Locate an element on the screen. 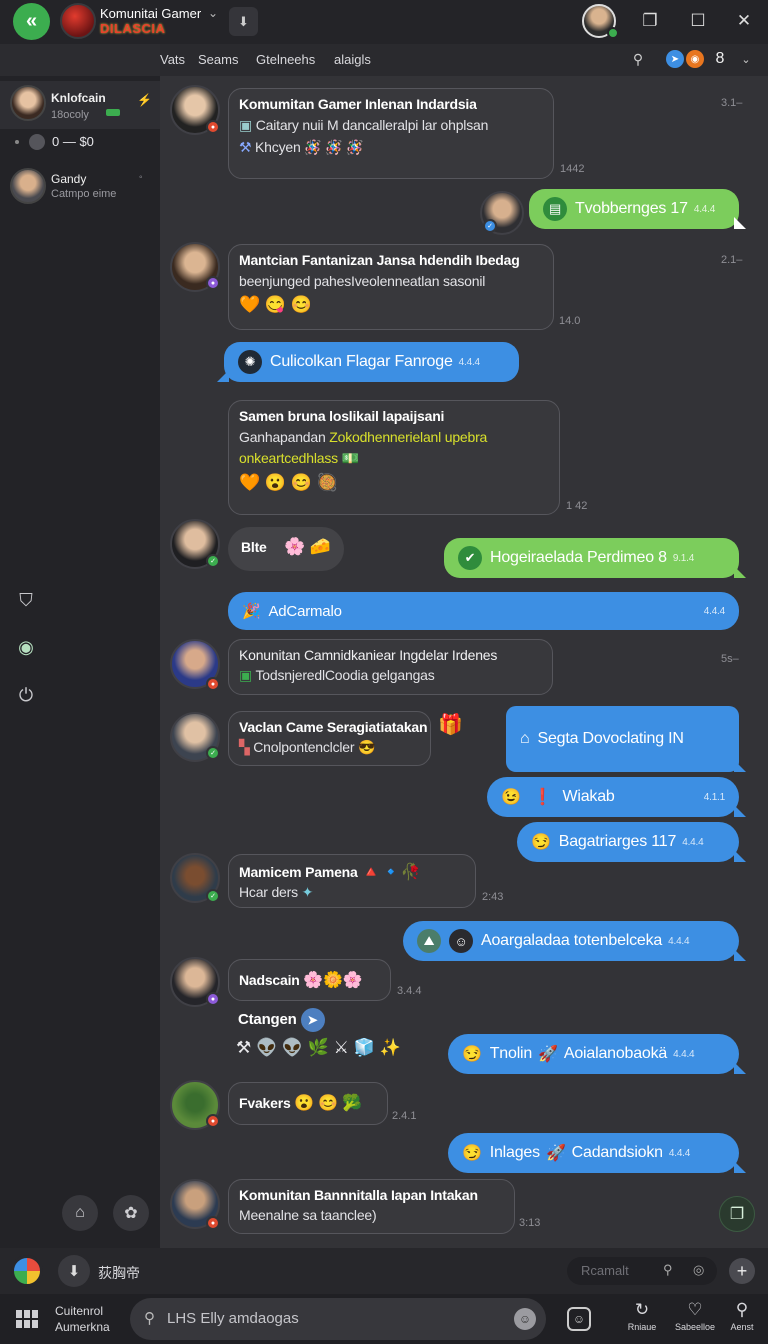 The height and width of the screenshot is (1344, 768). message-text: Tnolin is located at coordinates (511, 1053).